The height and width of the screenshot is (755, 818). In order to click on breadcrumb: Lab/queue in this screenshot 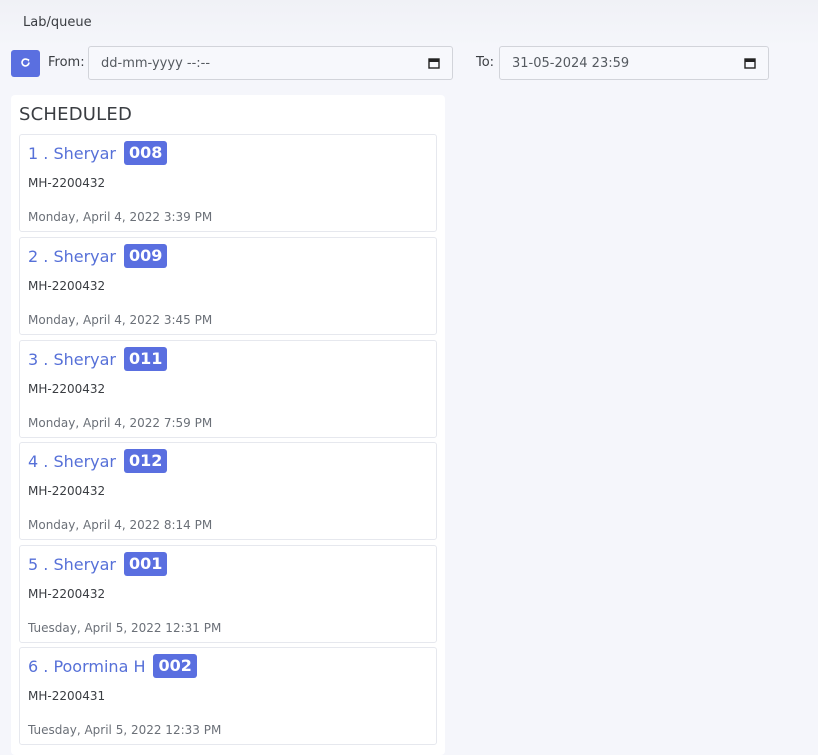, I will do `click(57, 22)`.